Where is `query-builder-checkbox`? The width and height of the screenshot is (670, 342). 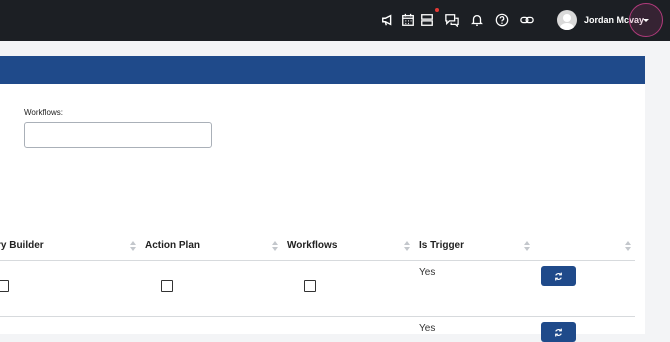 query-builder-checkbox is located at coordinates (4, 286).